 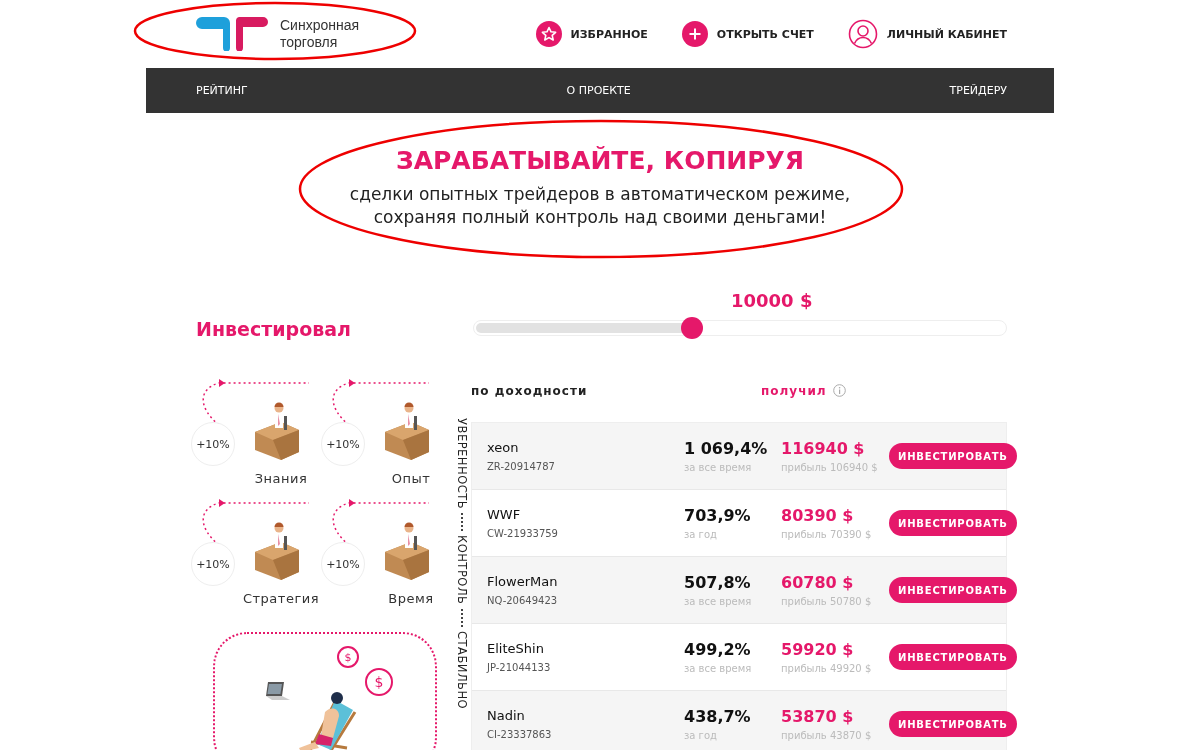 I want to click on profit-label: прибыль 106940 $, so click(x=830, y=467).